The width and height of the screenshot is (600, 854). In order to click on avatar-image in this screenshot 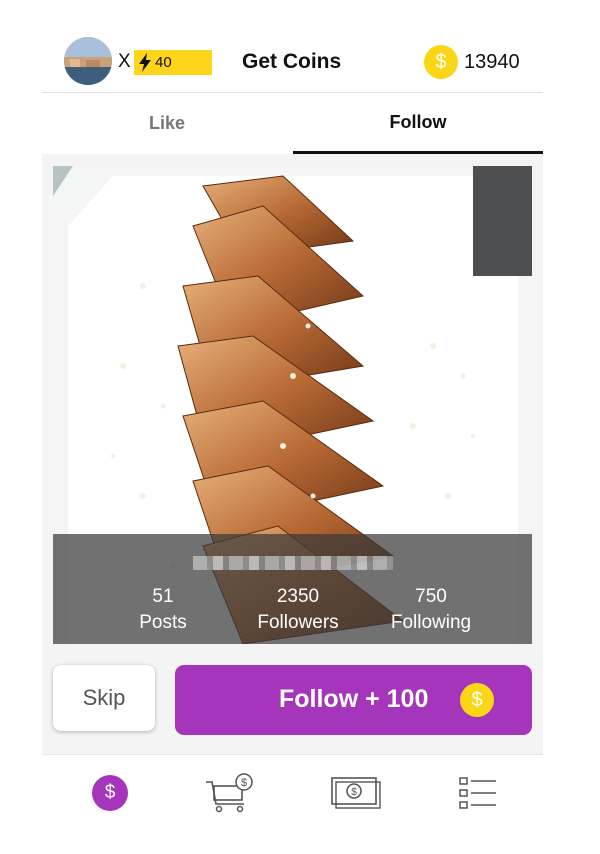, I will do `click(88, 61)`.